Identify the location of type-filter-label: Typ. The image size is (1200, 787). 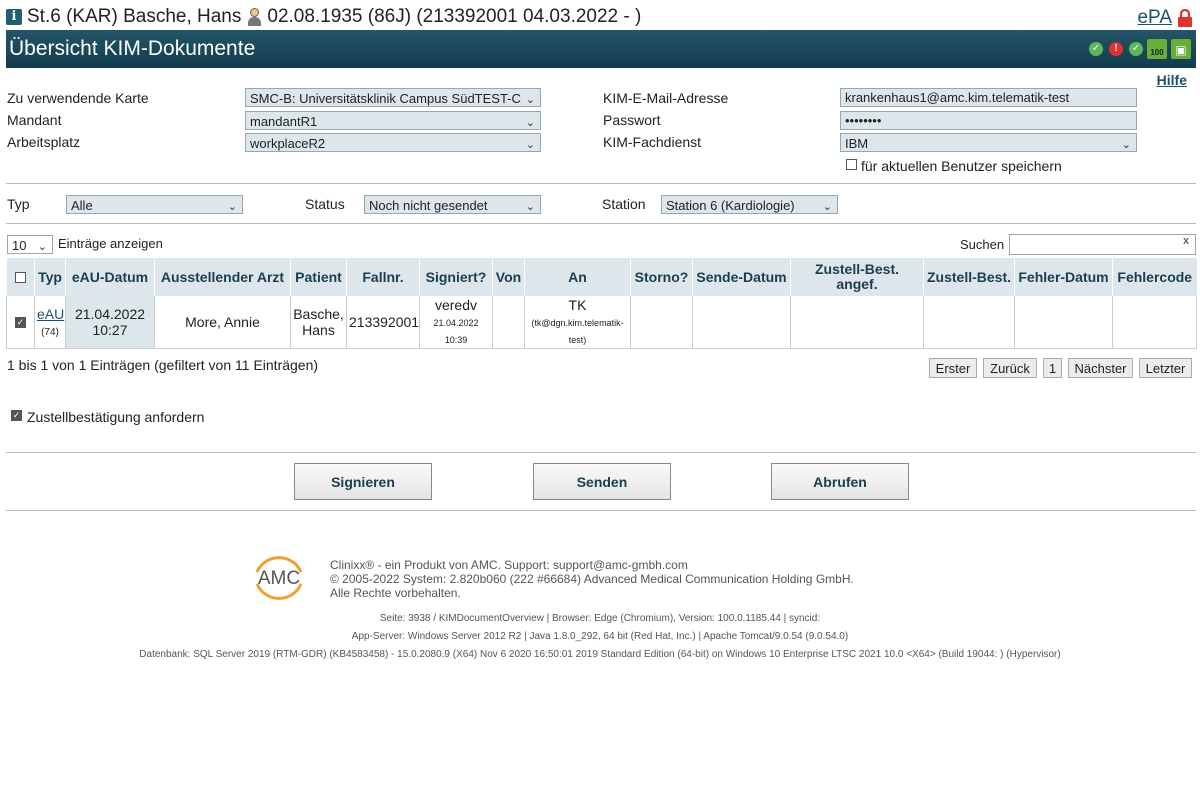
(18, 204).